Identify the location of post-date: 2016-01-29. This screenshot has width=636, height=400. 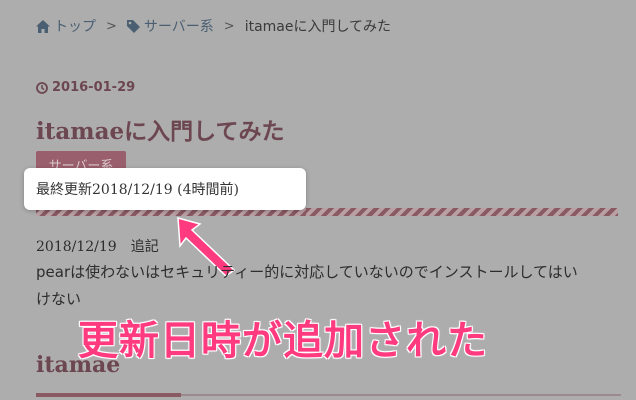
(85, 87).